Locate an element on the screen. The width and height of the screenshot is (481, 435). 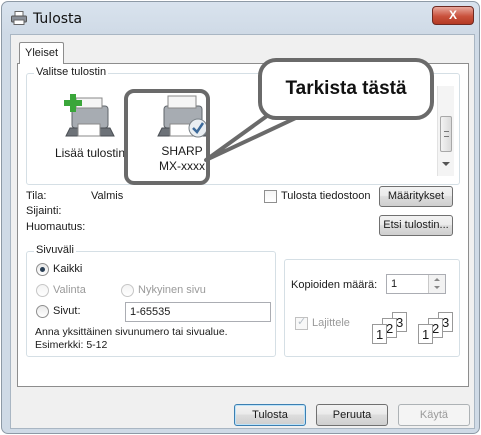
spin-up-icon is located at coordinates (437, 279).